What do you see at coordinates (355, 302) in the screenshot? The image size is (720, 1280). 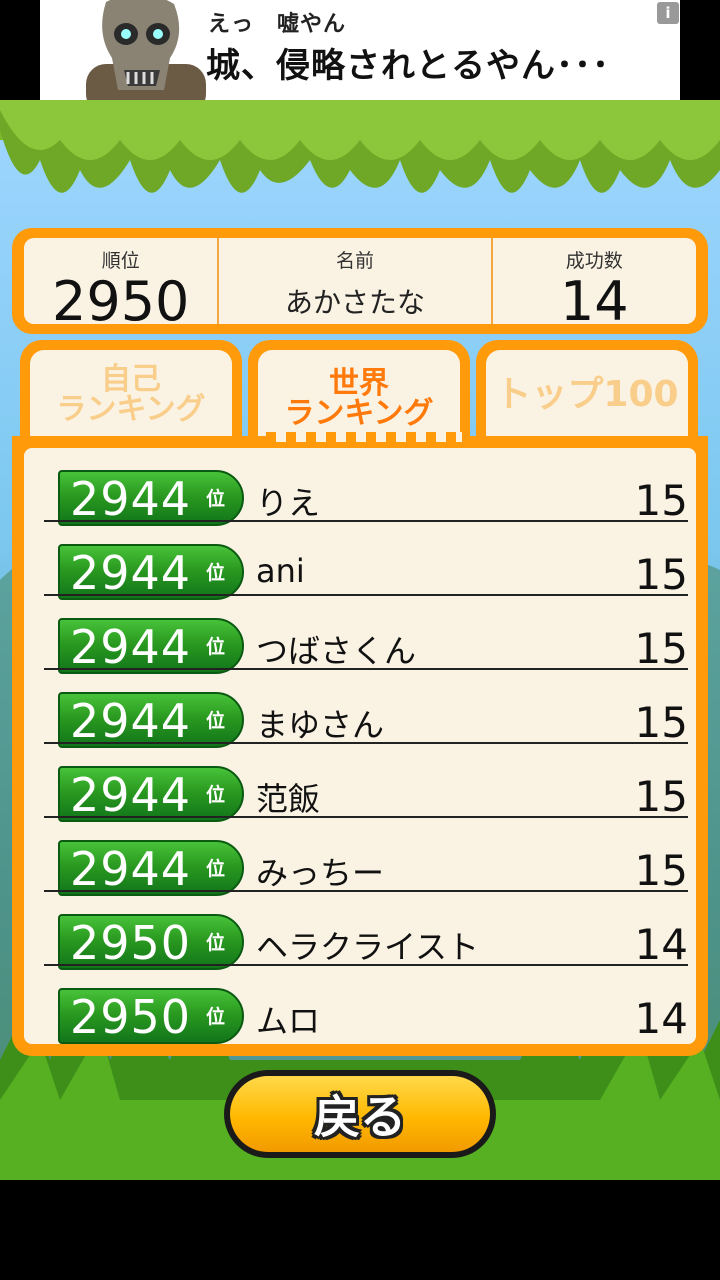 I see `player-name: あかさたな` at bounding box center [355, 302].